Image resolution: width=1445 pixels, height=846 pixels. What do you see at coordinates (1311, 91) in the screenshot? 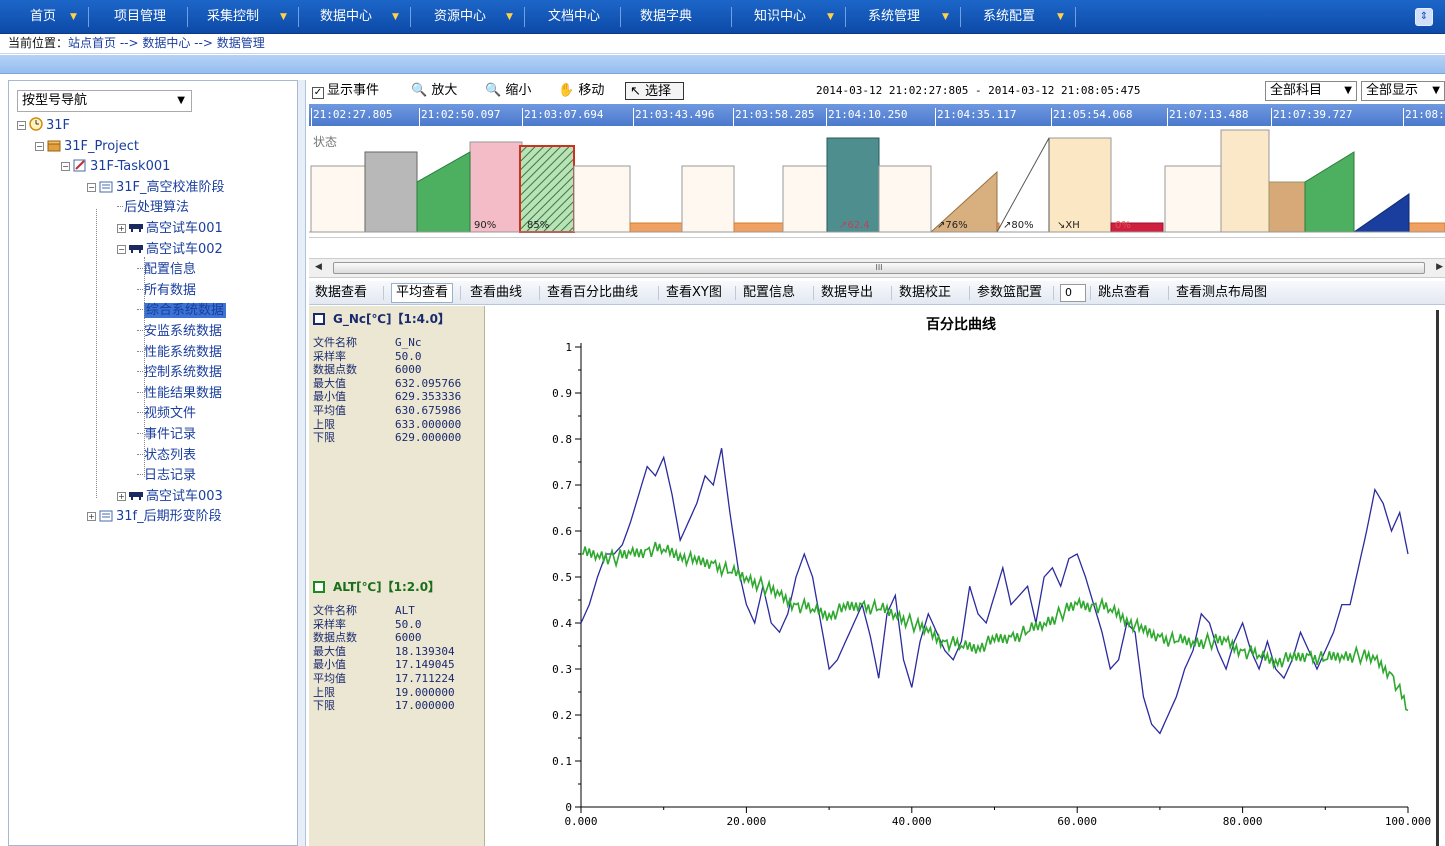
I see `subject-select: 全部科目 ▼` at bounding box center [1311, 91].